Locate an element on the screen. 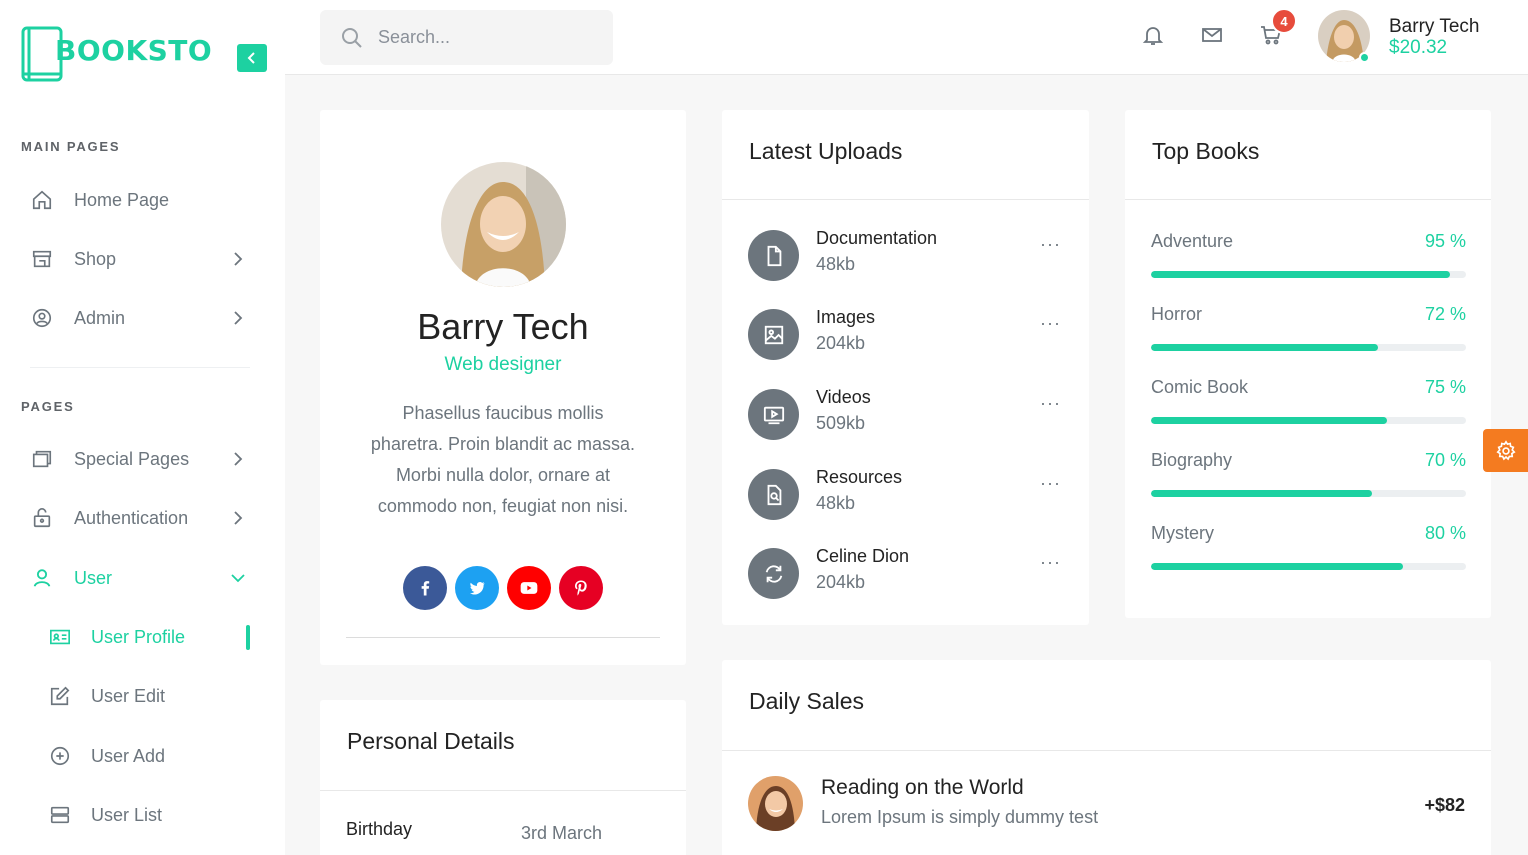  bell-icon is located at coordinates (1153, 35).